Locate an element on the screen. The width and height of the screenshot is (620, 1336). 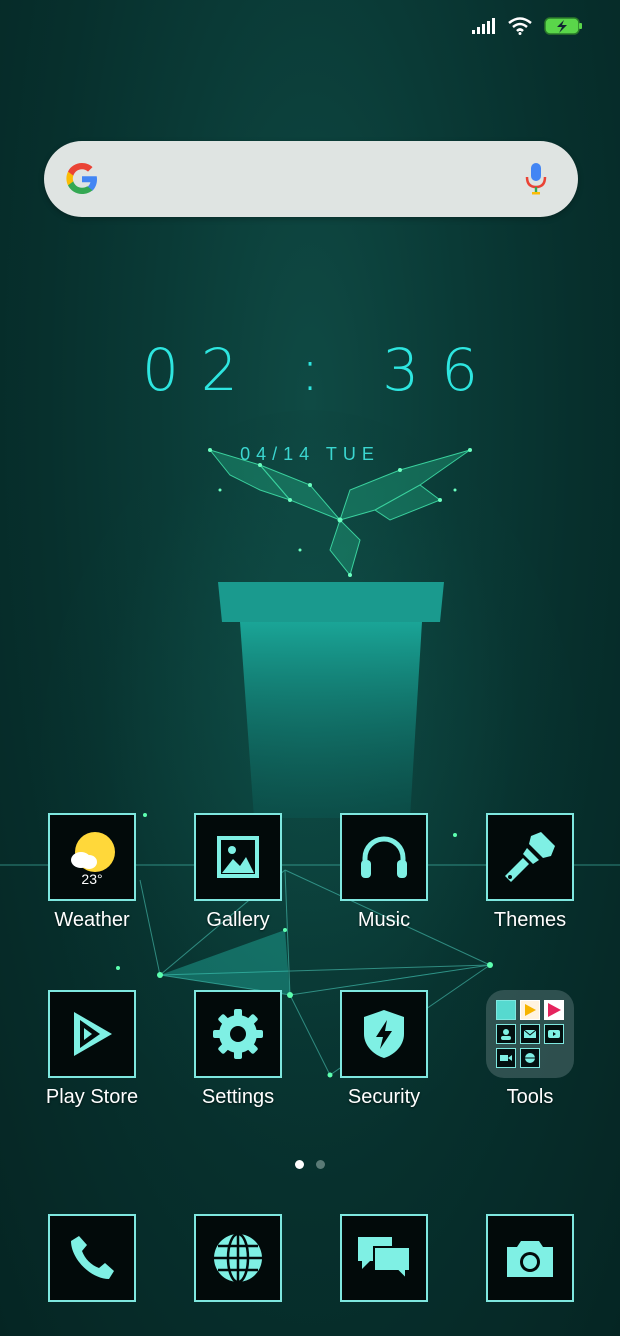
dock-browser is located at coordinates (238, 1258).